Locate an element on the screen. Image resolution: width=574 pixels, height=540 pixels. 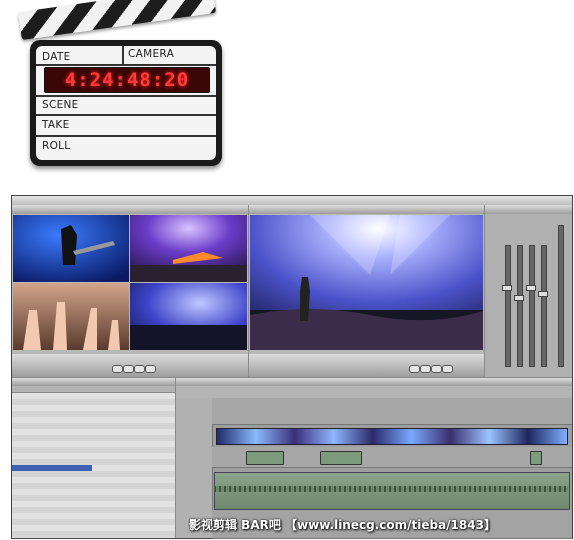
browser-selected-row is located at coordinates (52, 468).